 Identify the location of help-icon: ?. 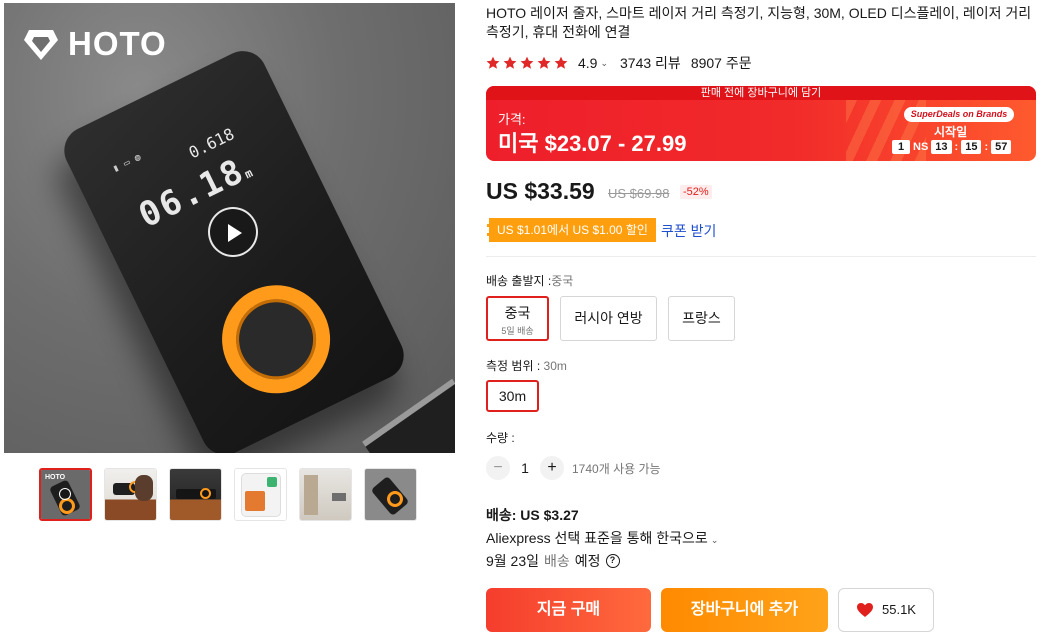
(612, 561).